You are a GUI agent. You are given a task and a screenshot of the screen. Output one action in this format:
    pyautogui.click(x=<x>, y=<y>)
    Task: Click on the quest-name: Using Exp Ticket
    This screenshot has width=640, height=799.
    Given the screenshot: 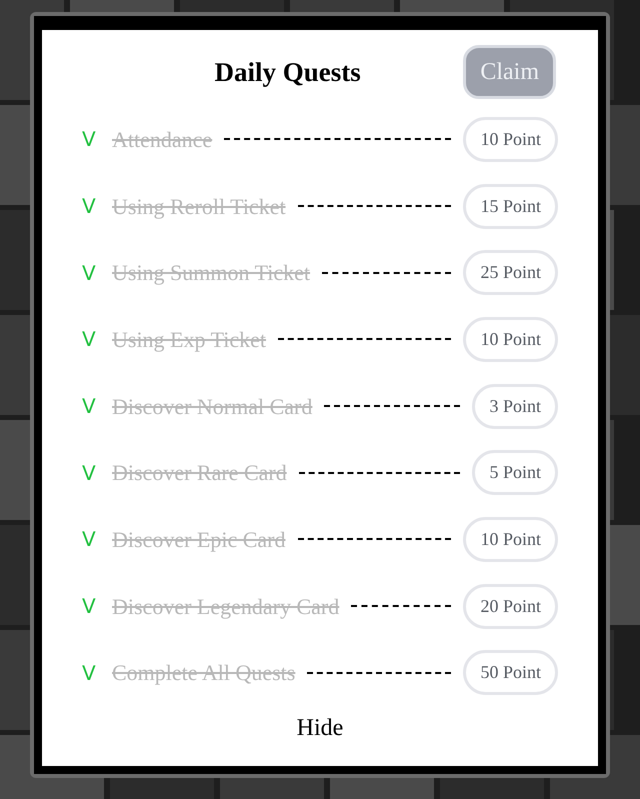 What is the action you would take?
    pyautogui.click(x=189, y=340)
    